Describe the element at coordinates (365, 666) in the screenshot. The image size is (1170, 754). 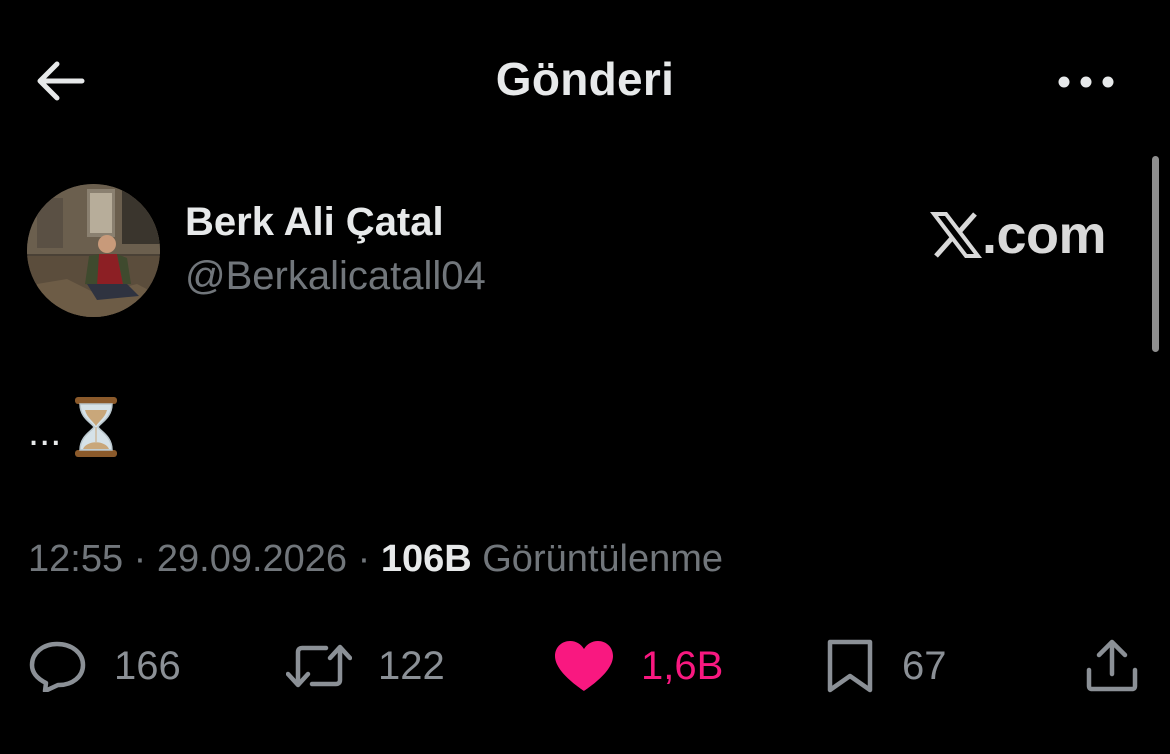
I see `repost-button: 122` at that location.